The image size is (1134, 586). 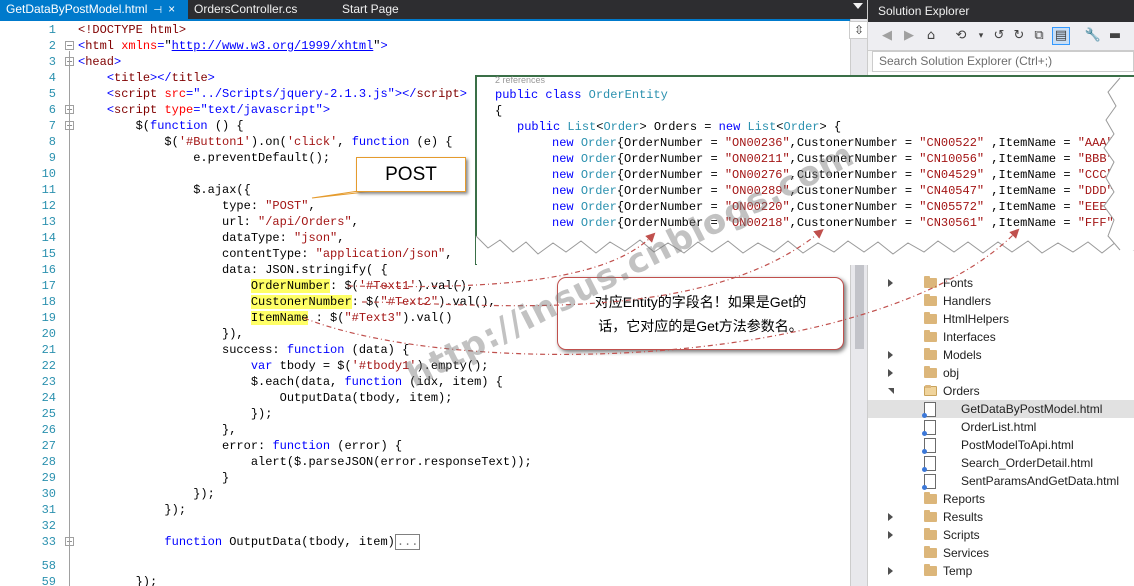 What do you see at coordinates (931, 36) in the screenshot?
I see `home-icon: ⌂` at bounding box center [931, 36].